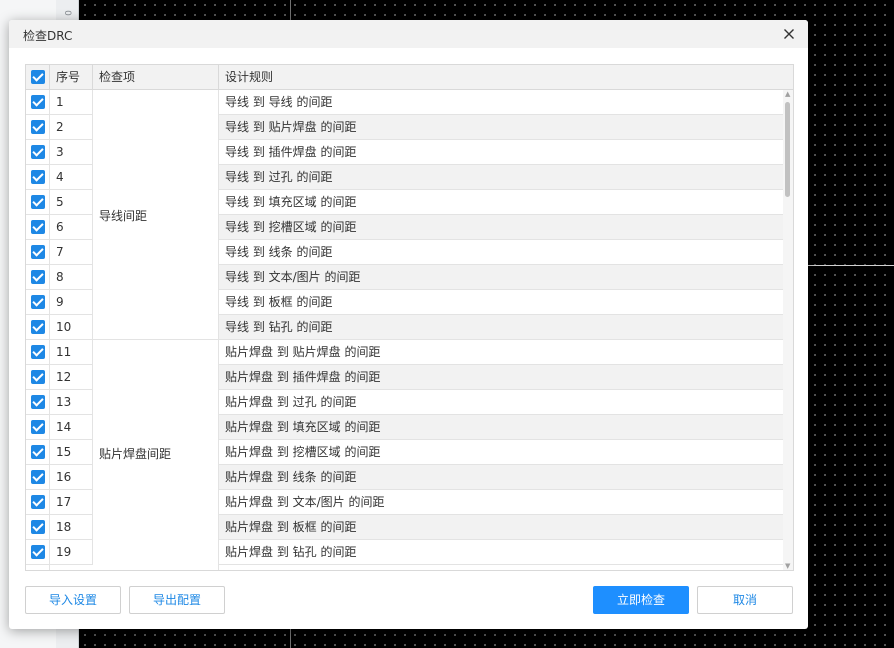 Image resolution: width=894 pixels, height=648 pixels. I want to click on row-rule: 导线 到 线条 的间距, so click(501, 252).